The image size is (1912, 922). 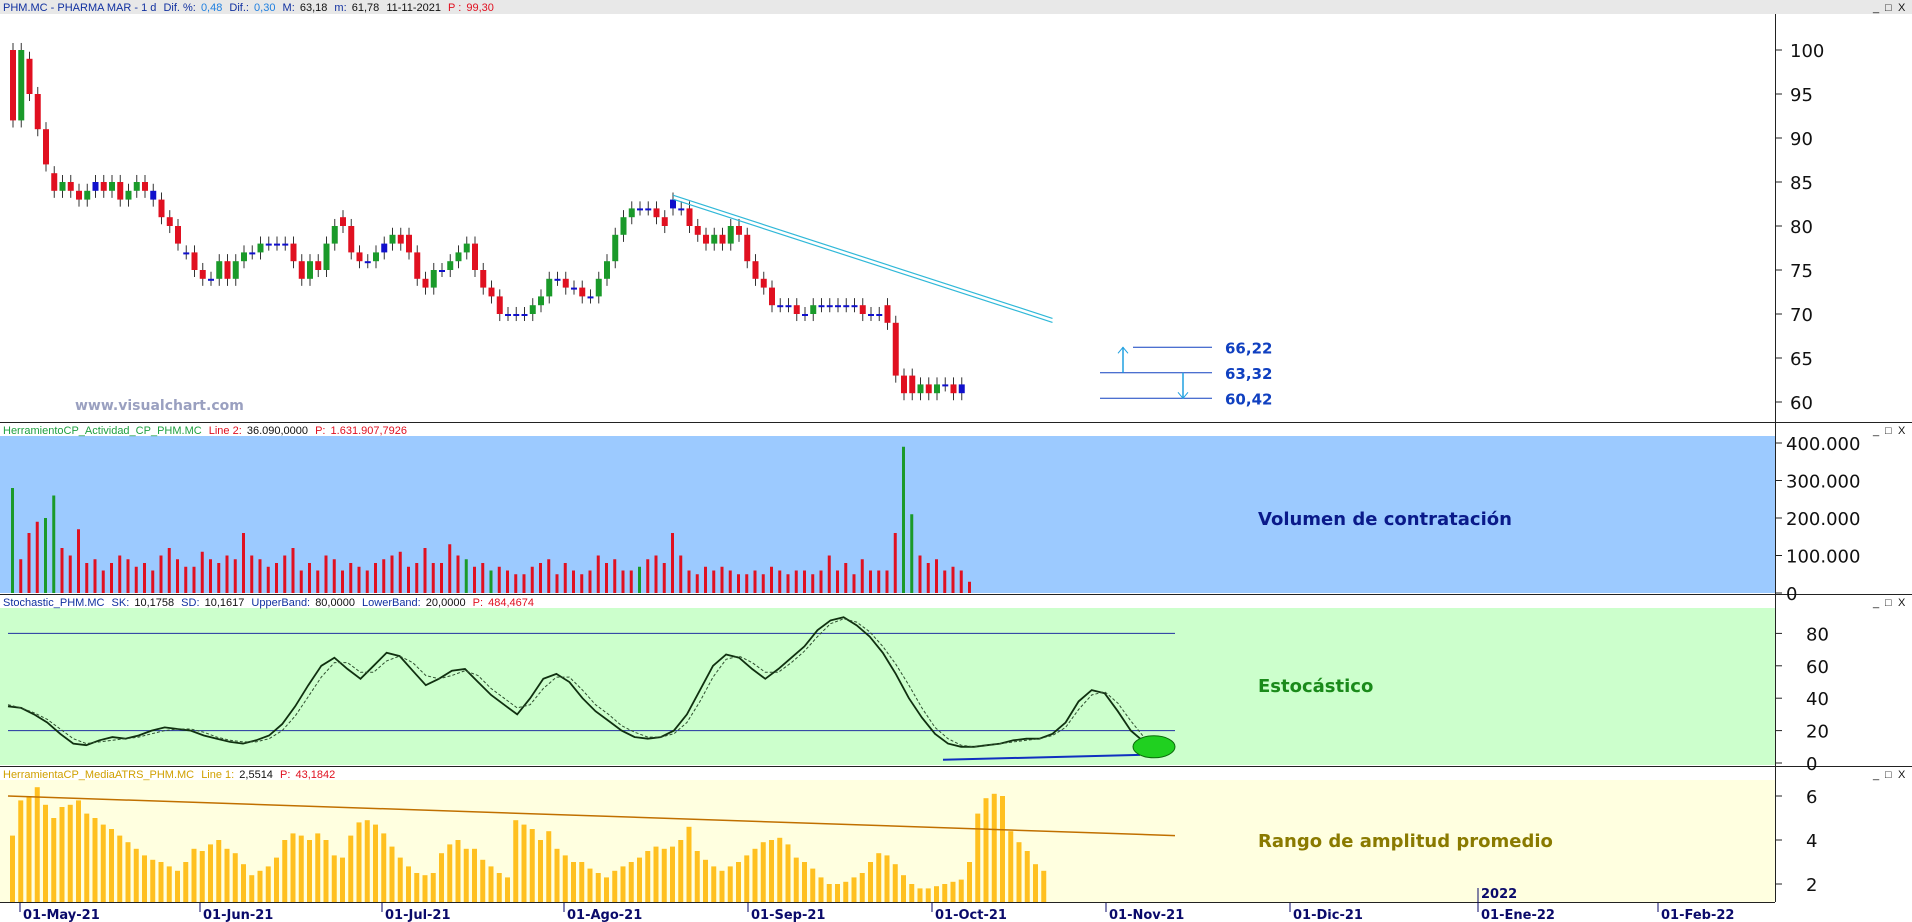 I want to click on price-axis-label: 100, so click(x=1807, y=51).